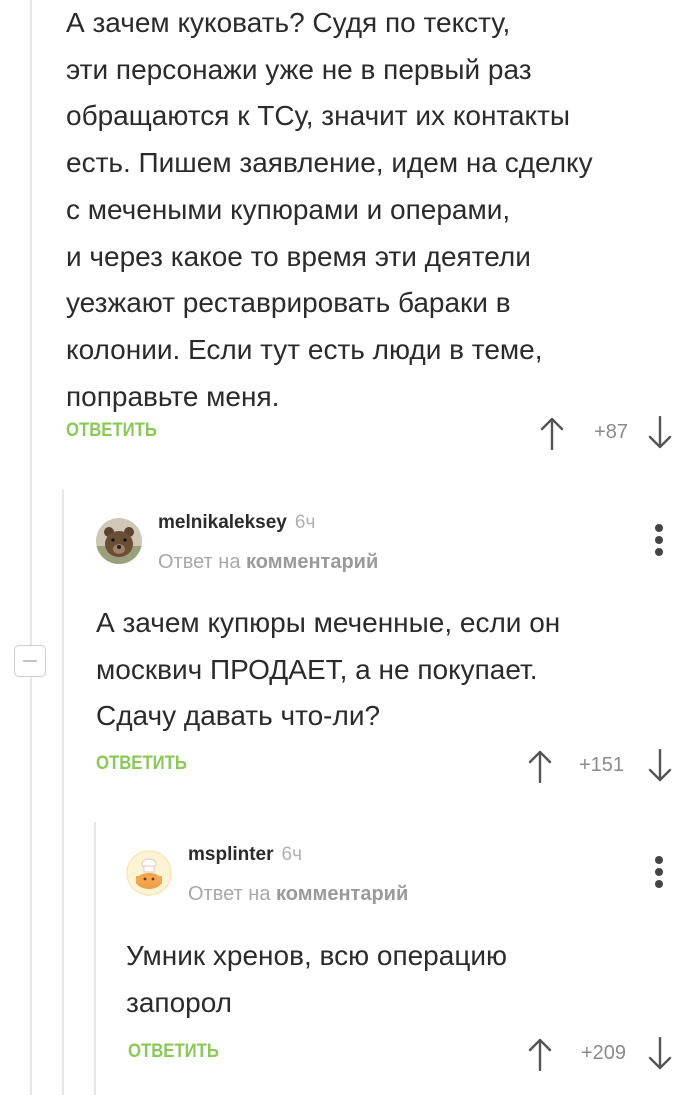  What do you see at coordinates (288, 303) in the screenshot?
I see `comment-line: уезжают реставрировать бараки в` at bounding box center [288, 303].